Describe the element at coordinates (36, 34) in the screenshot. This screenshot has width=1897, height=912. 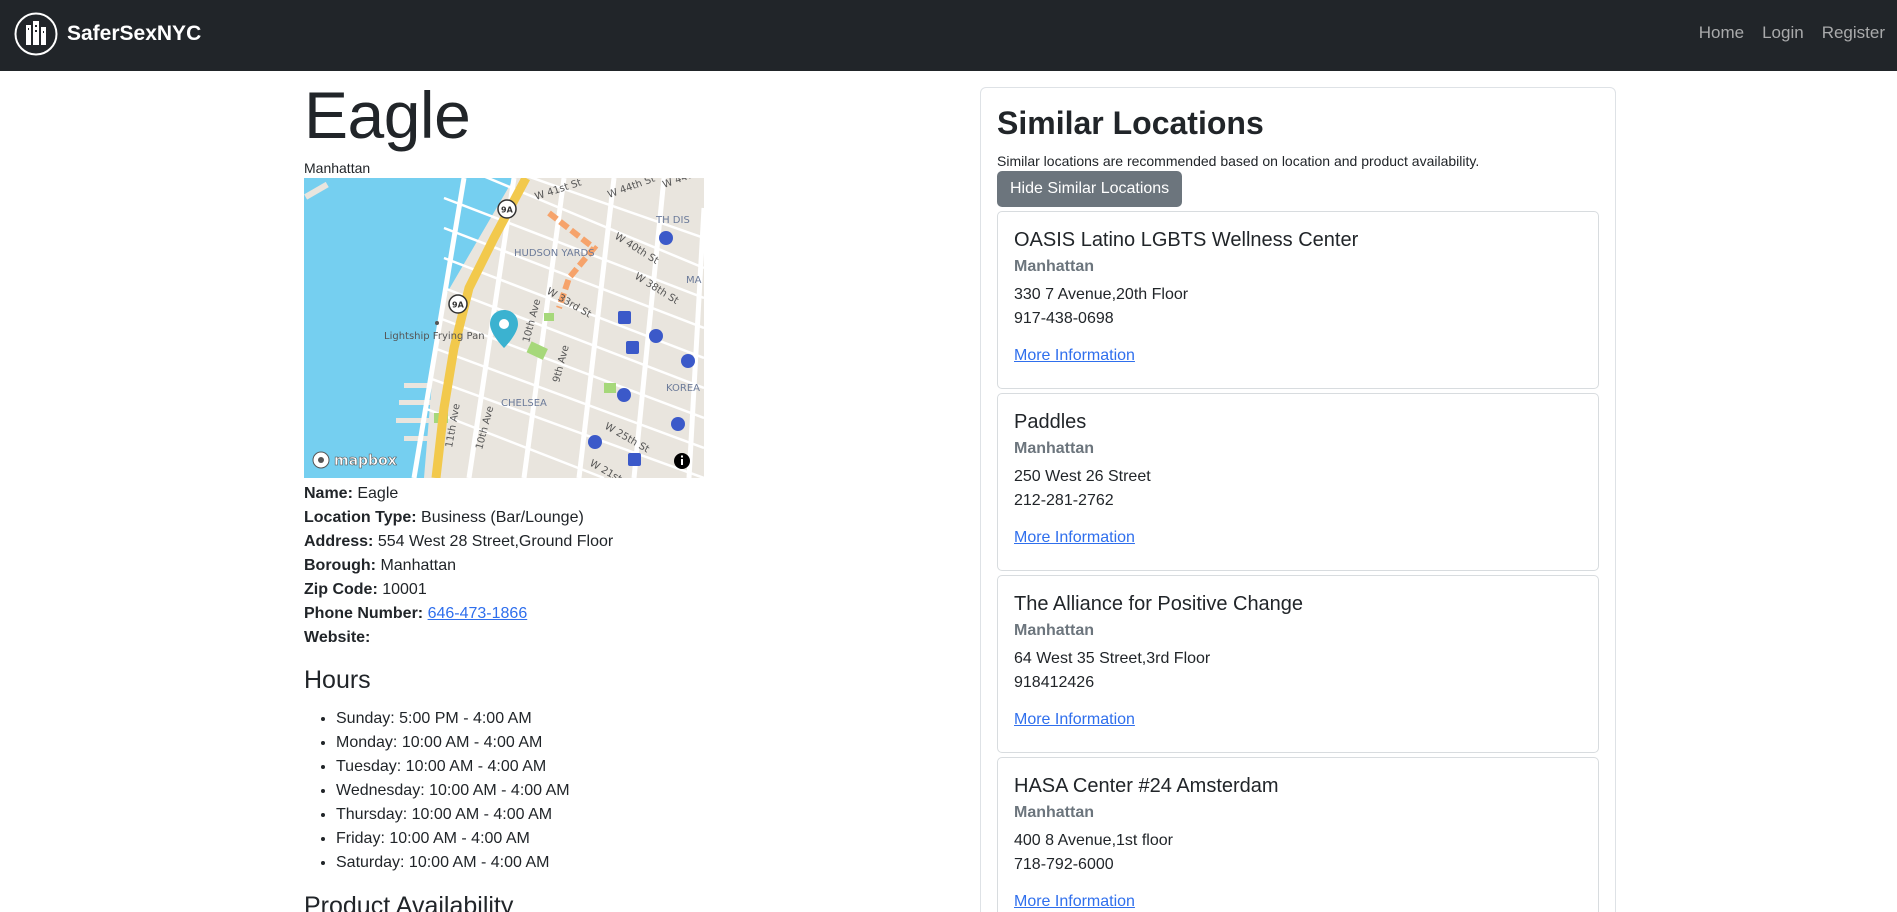
I see `brand-logo-icon` at that location.